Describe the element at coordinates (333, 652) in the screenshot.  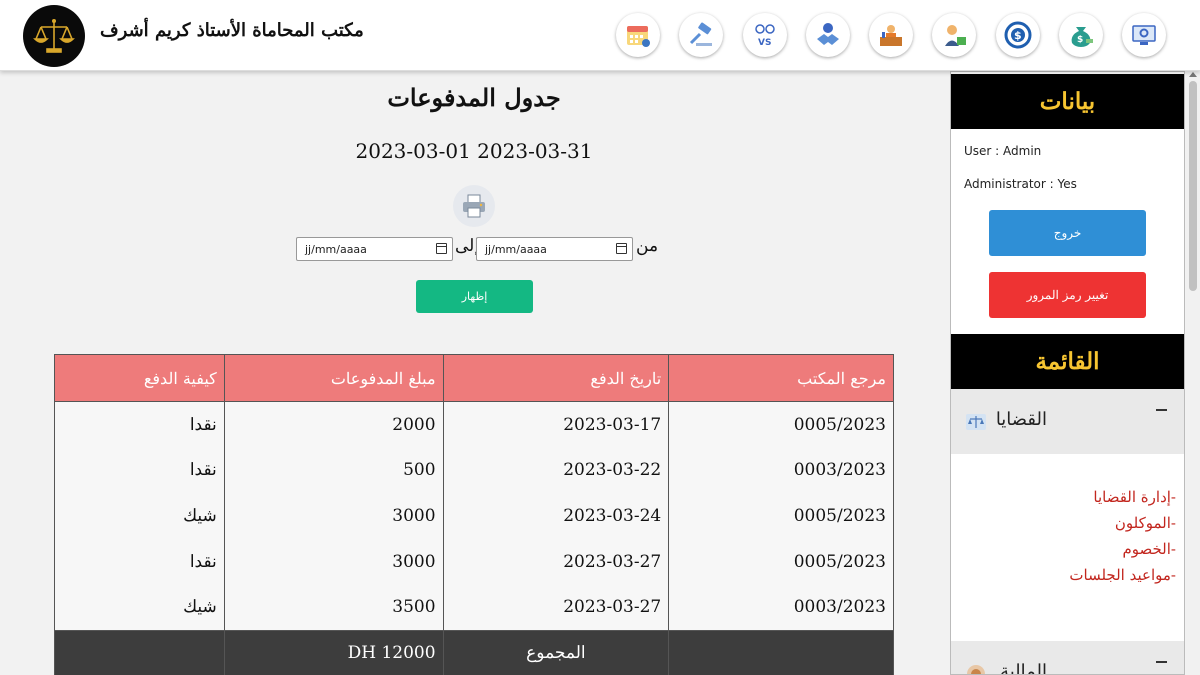
I see `total-value: 12000 DH` at that location.